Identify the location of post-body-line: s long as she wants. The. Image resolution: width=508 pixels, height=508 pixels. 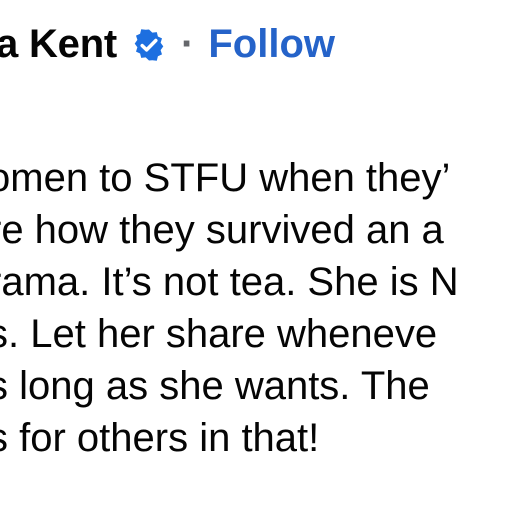
(215, 386).